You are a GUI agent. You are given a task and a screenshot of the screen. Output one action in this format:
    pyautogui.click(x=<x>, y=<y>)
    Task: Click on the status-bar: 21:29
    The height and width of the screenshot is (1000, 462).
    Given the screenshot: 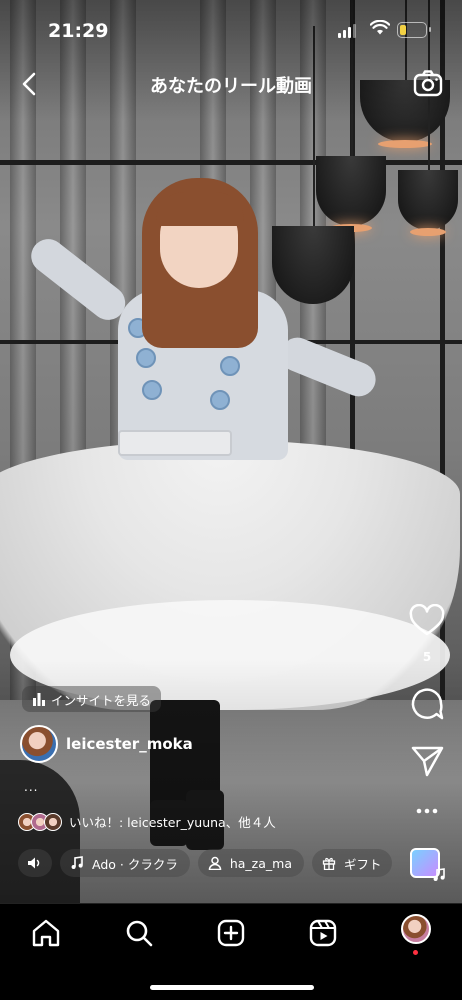 What is the action you would take?
    pyautogui.click(x=231, y=30)
    